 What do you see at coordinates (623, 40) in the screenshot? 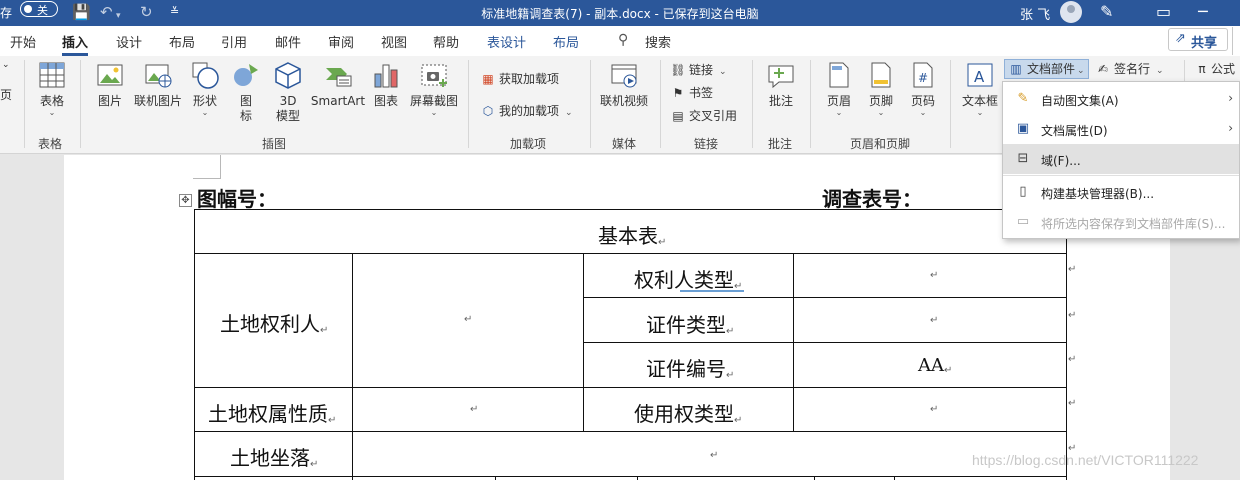
I see `search-icon: ⚲` at bounding box center [623, 40].